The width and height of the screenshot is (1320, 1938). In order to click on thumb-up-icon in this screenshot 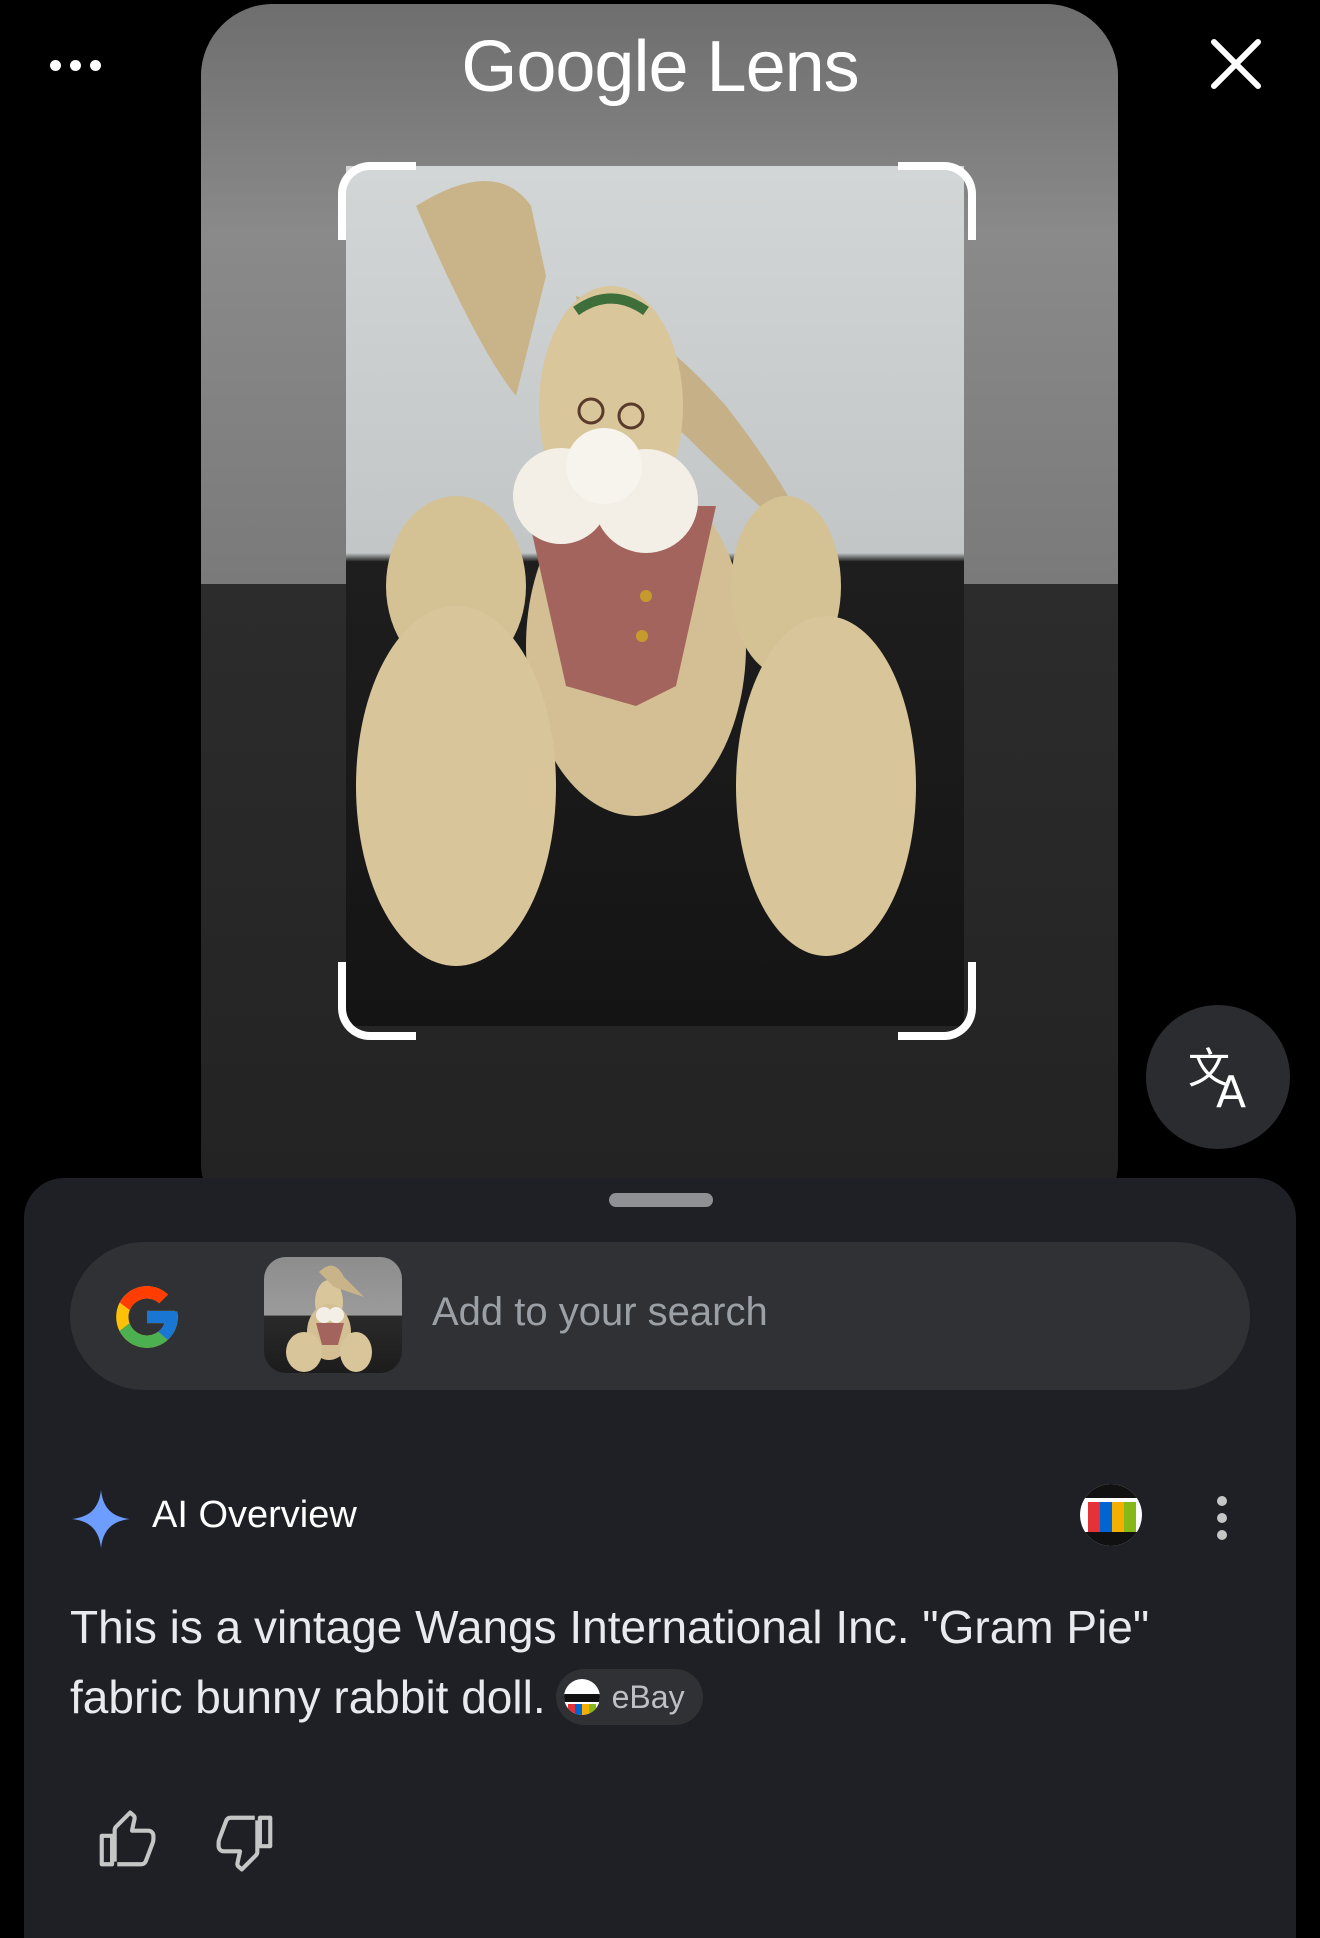, I will do `click(125, 1841)`.